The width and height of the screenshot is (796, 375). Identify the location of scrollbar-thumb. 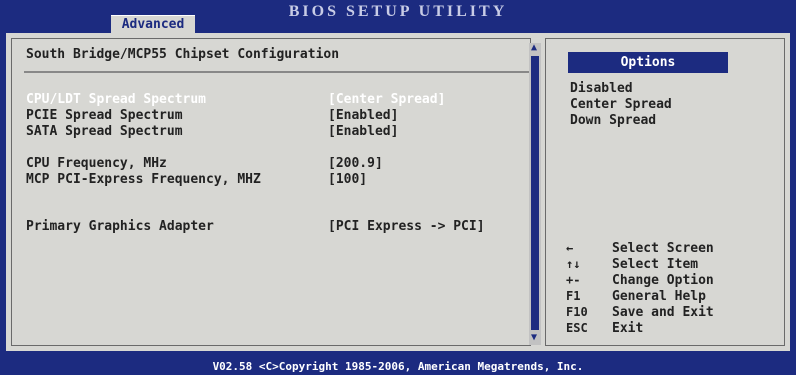
(535, 193).